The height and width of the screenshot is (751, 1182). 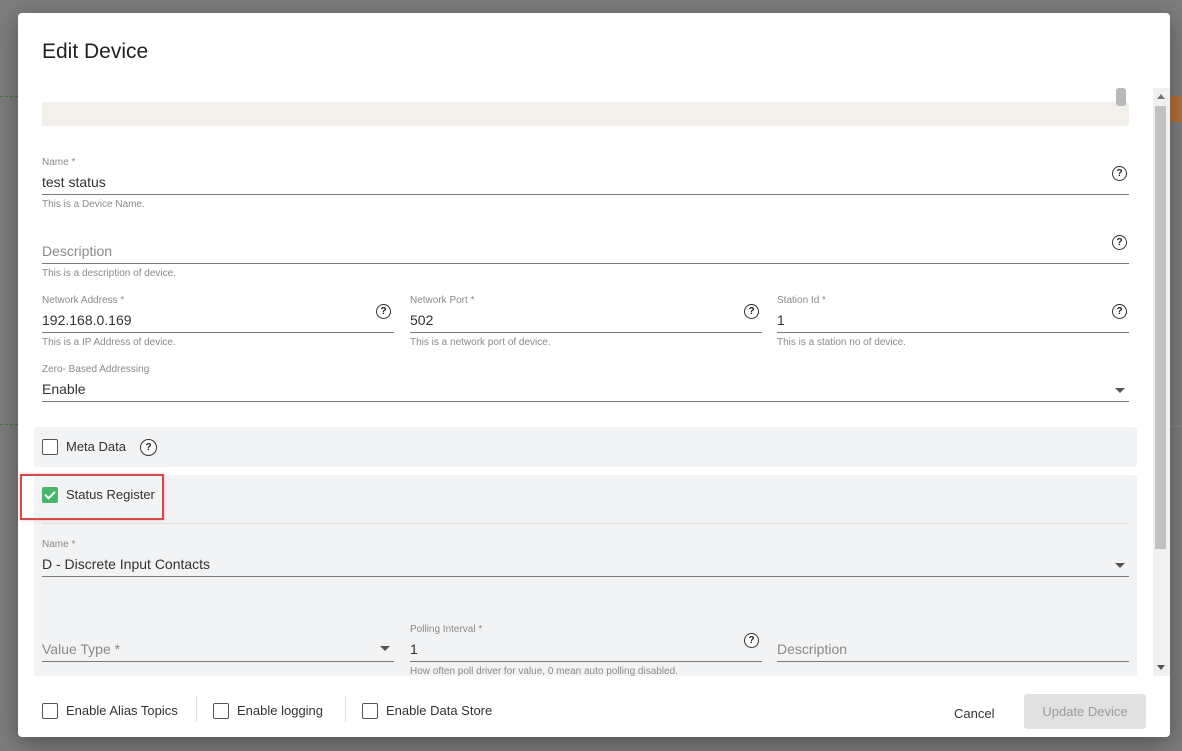 I want to click on station-id-label: Station Id *, so click(x=801, y=300).